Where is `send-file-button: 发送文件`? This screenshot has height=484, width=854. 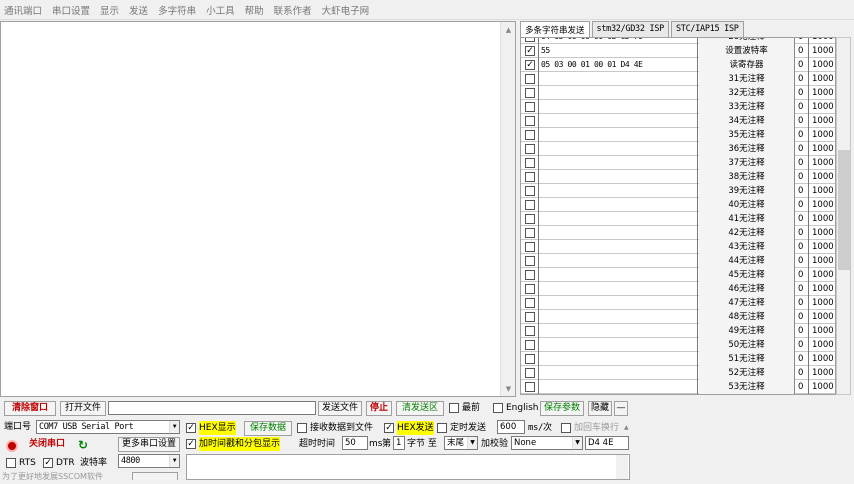 send-file-button: 发送文件 is located at coordinates (340, 408).